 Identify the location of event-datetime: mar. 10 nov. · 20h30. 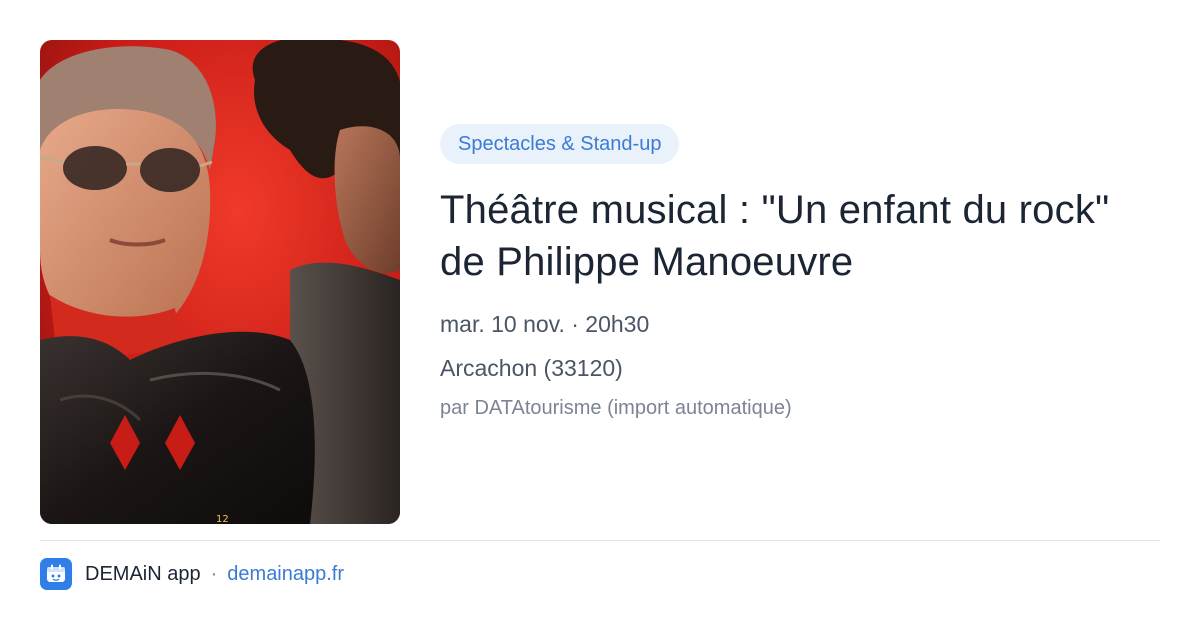
(545, 324).